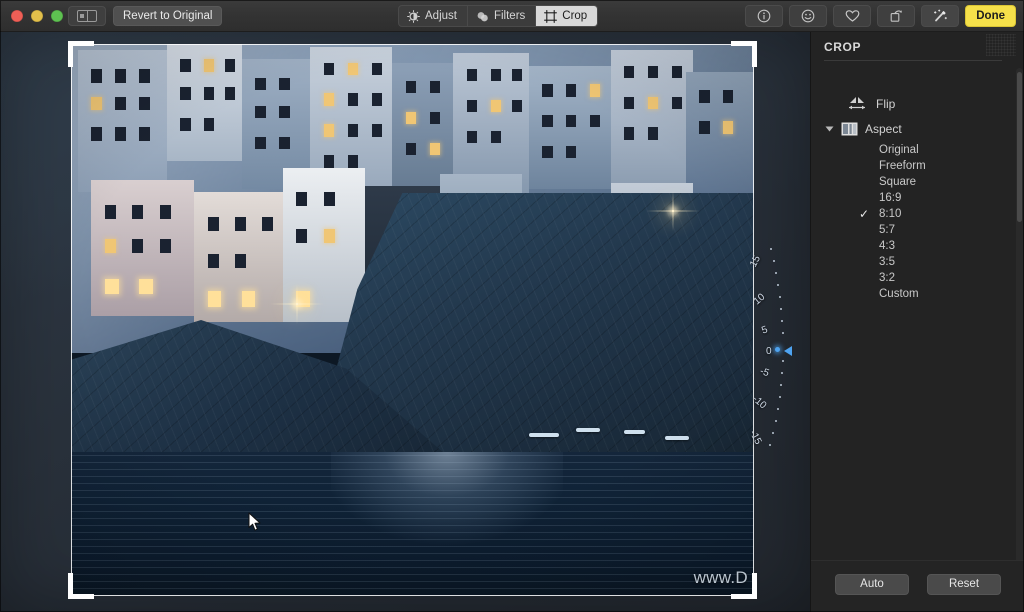  I want to click on dial-zero-marker, so click(777, 349).